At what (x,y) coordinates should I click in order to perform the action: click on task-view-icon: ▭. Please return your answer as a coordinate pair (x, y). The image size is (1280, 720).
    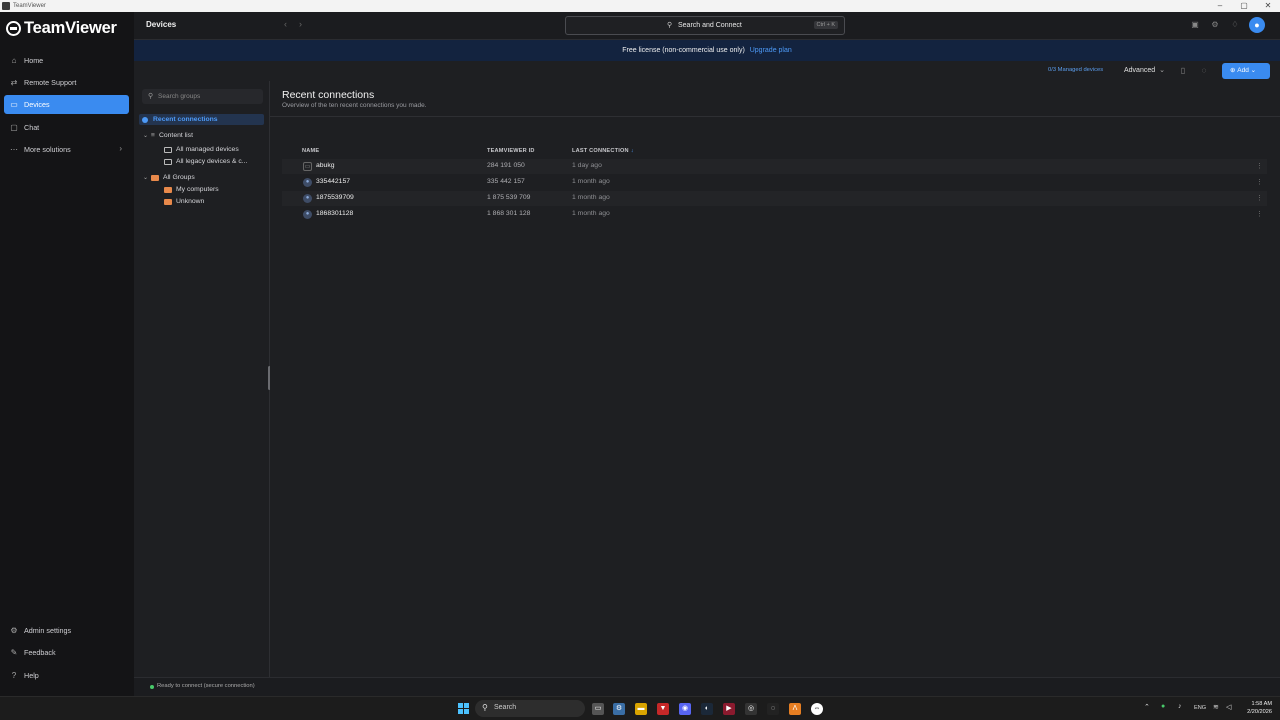
    Looking at the image, I should click on (598, 709).